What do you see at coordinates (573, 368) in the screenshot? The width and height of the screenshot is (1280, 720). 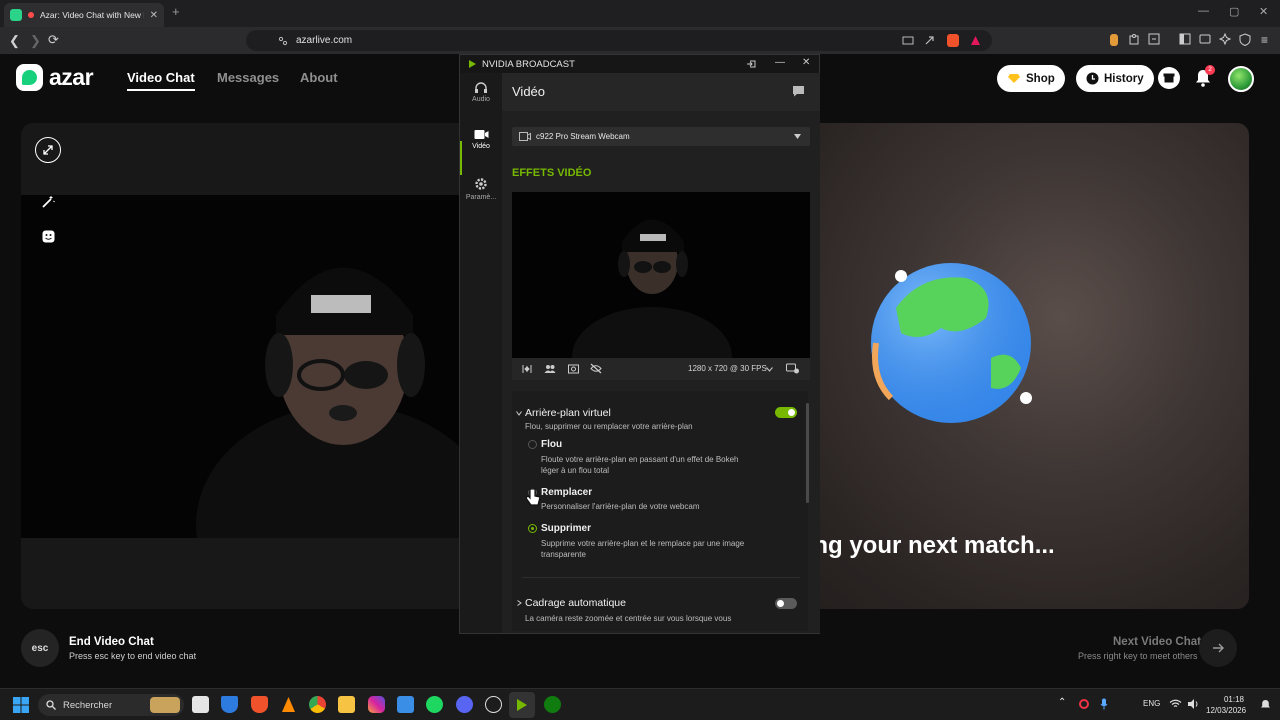 I see `snapshot-icon` at bounding box center [573, 368].